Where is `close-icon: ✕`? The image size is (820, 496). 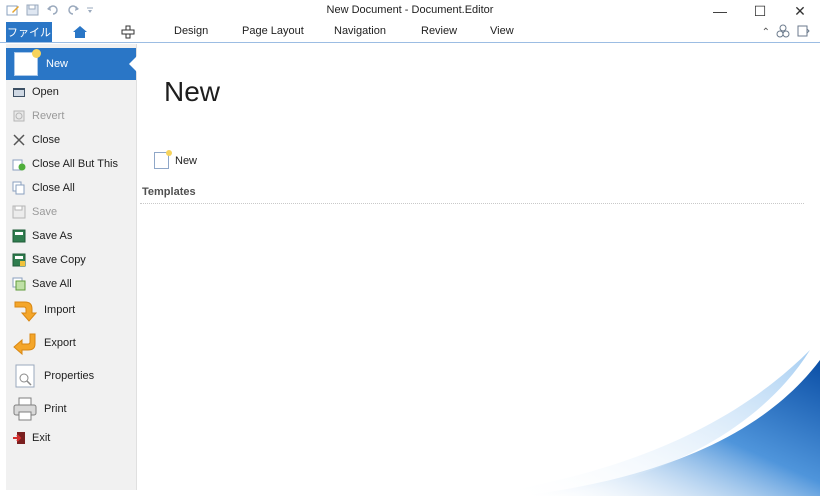 close-icon: ✕ is located at coordinates (800, 10).